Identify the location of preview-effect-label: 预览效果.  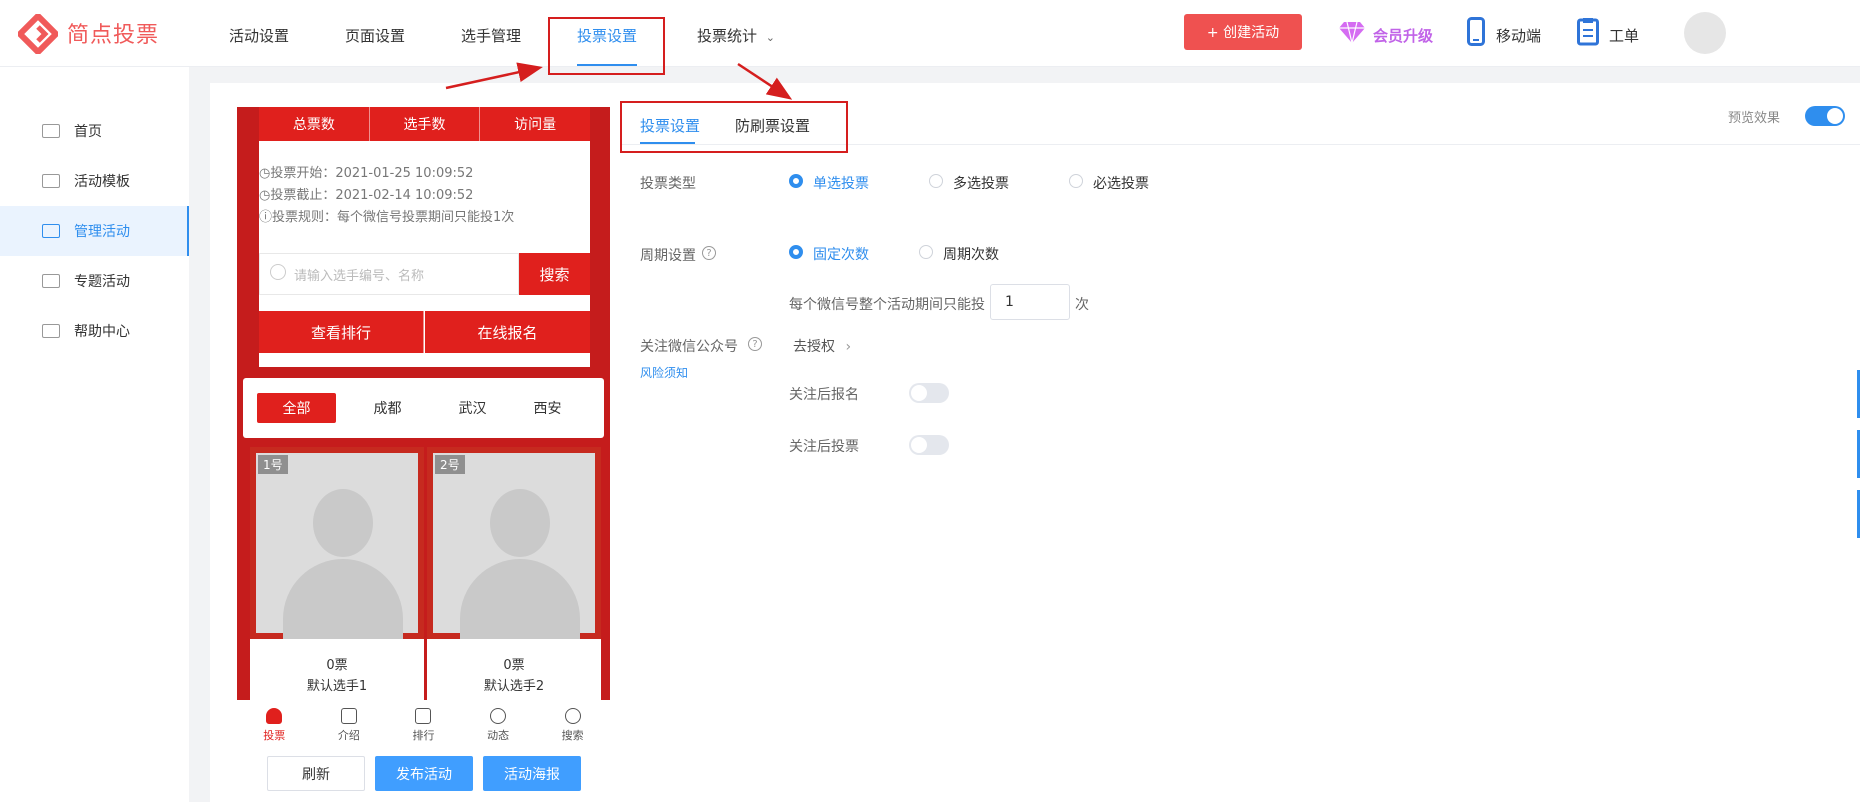
(1754, 118).